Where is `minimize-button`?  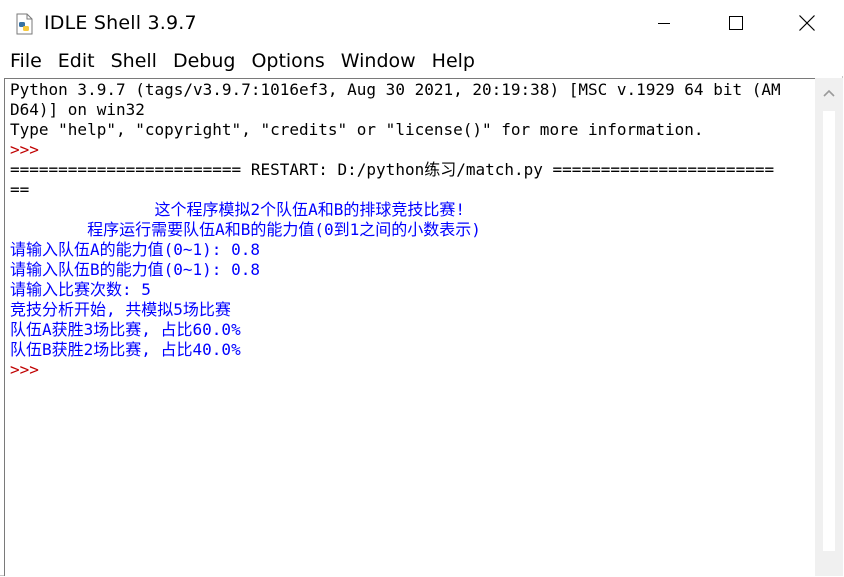 minimize-button is located at coordinates (664, 23).